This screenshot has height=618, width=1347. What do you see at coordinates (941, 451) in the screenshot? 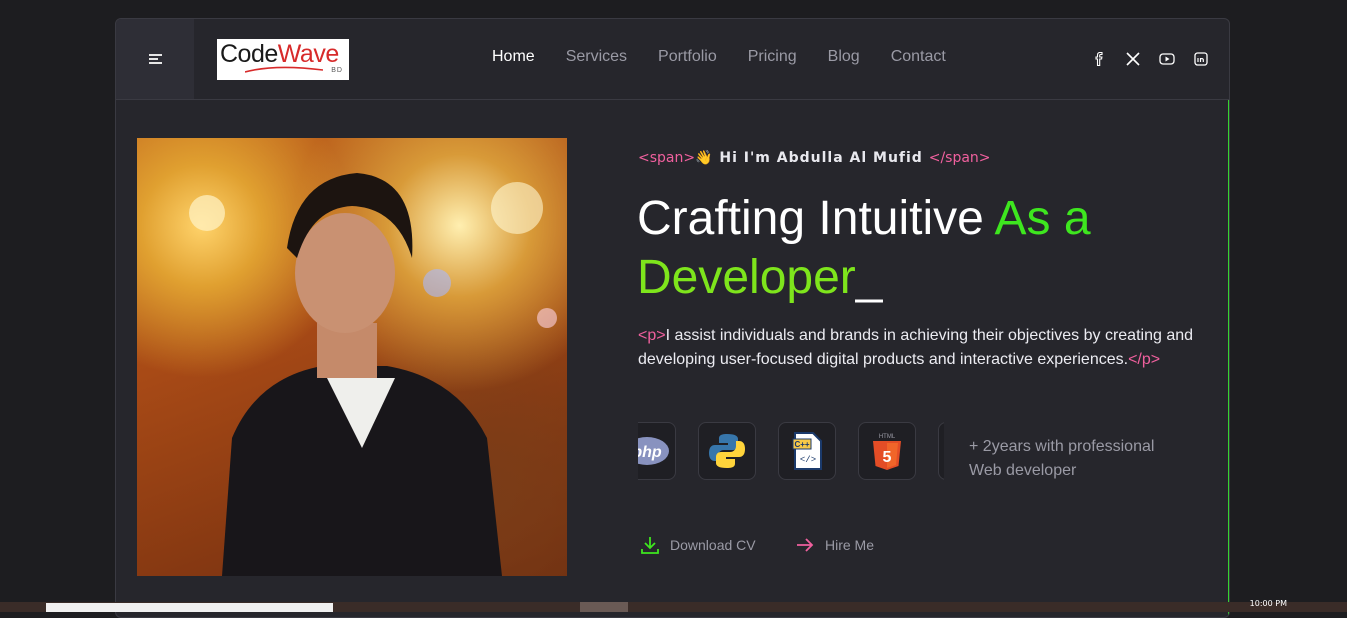
I see `next-skill-icon` at bounding box center [941, 451].